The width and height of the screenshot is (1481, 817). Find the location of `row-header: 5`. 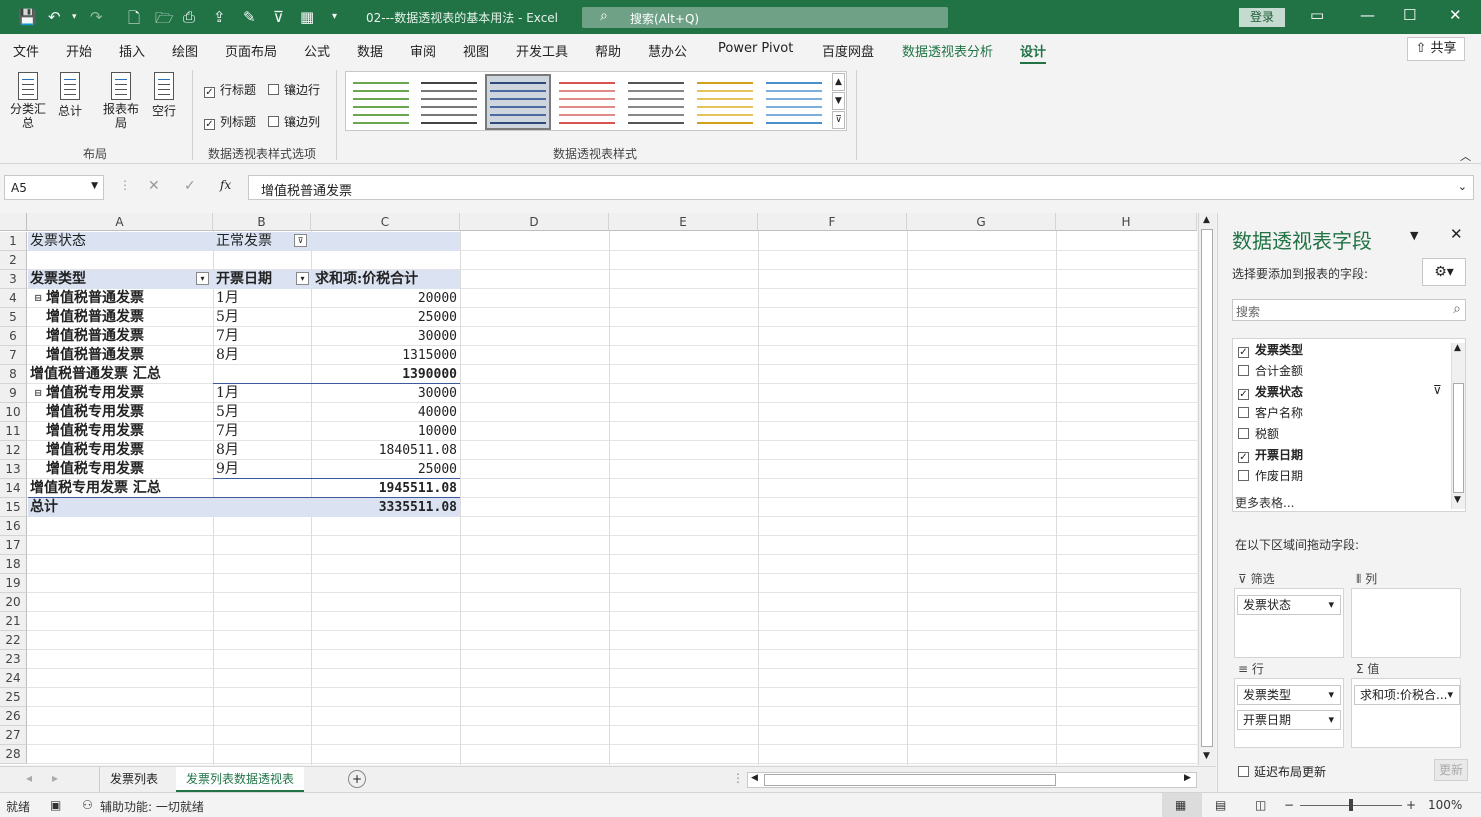

row-header: 5 is located at coordinates (13, 317).